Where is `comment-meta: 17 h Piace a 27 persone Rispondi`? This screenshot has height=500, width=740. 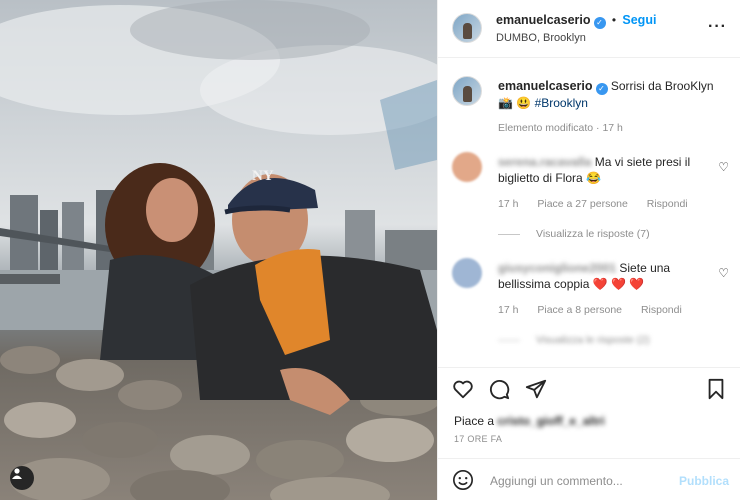
comment-meta: 17 h Piace a 27 persone Rispondi is located at coordinates (601, 204).